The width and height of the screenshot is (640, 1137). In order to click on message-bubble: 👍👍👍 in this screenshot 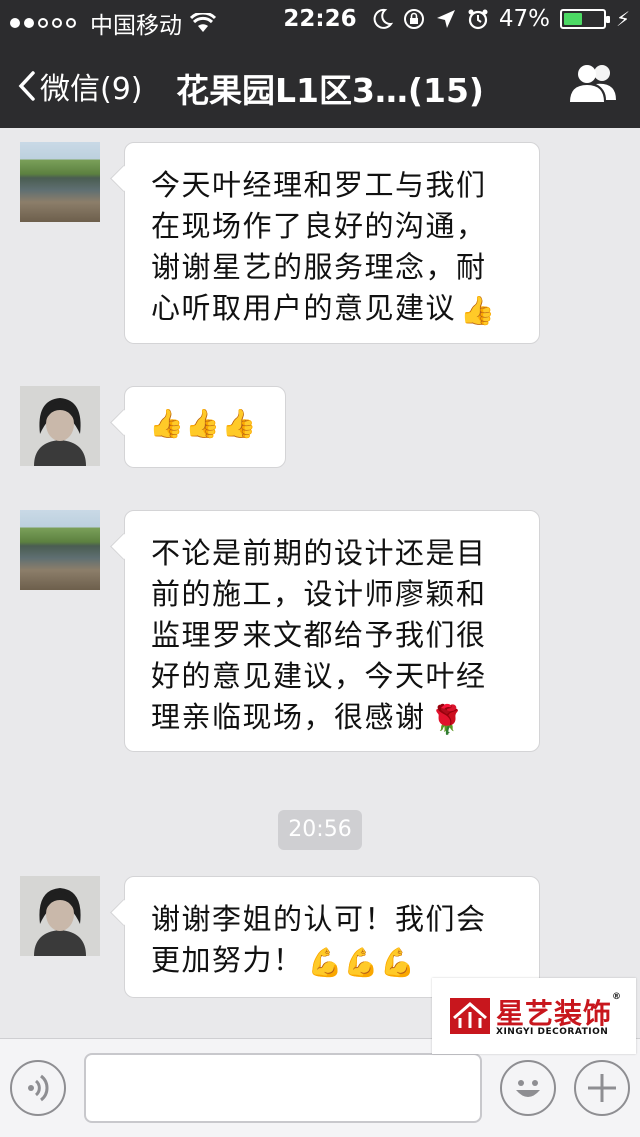, I will do `click(205, 427)`.